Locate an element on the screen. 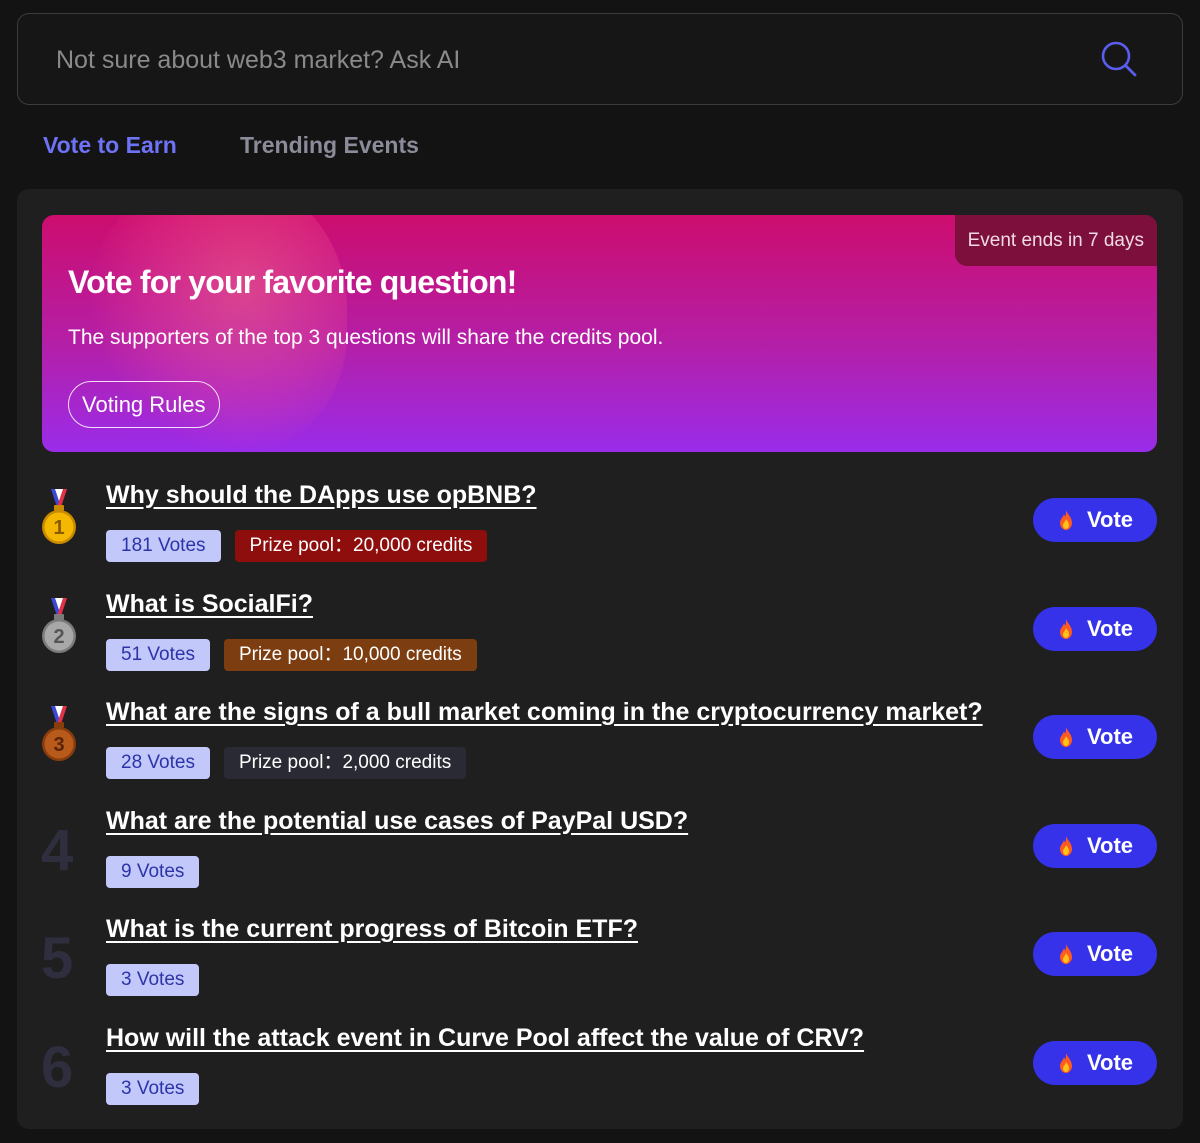 This screenshot has width=1200, height=1143. medal-rank-number: 3 is located at coordinates (58, 745).